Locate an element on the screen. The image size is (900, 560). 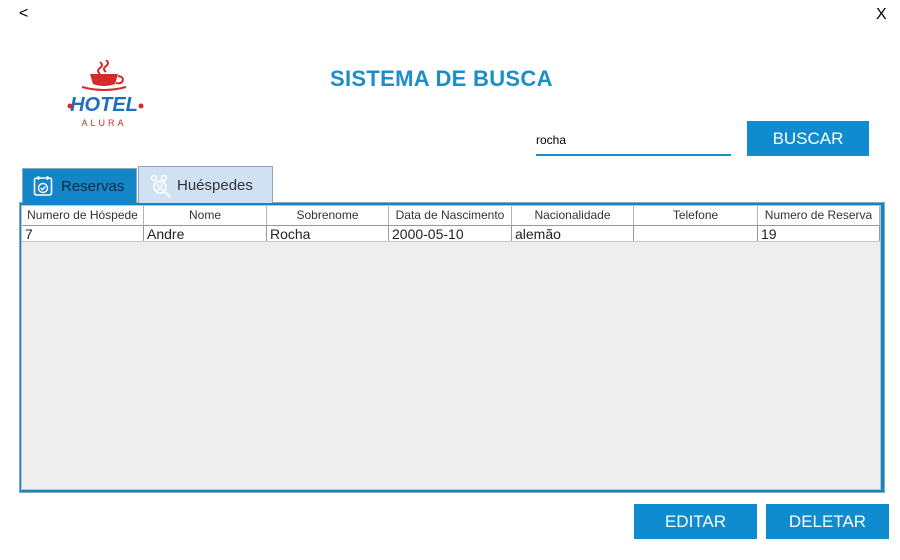
column-header: Numero de Hóspede is located at coordinates (83, 215).